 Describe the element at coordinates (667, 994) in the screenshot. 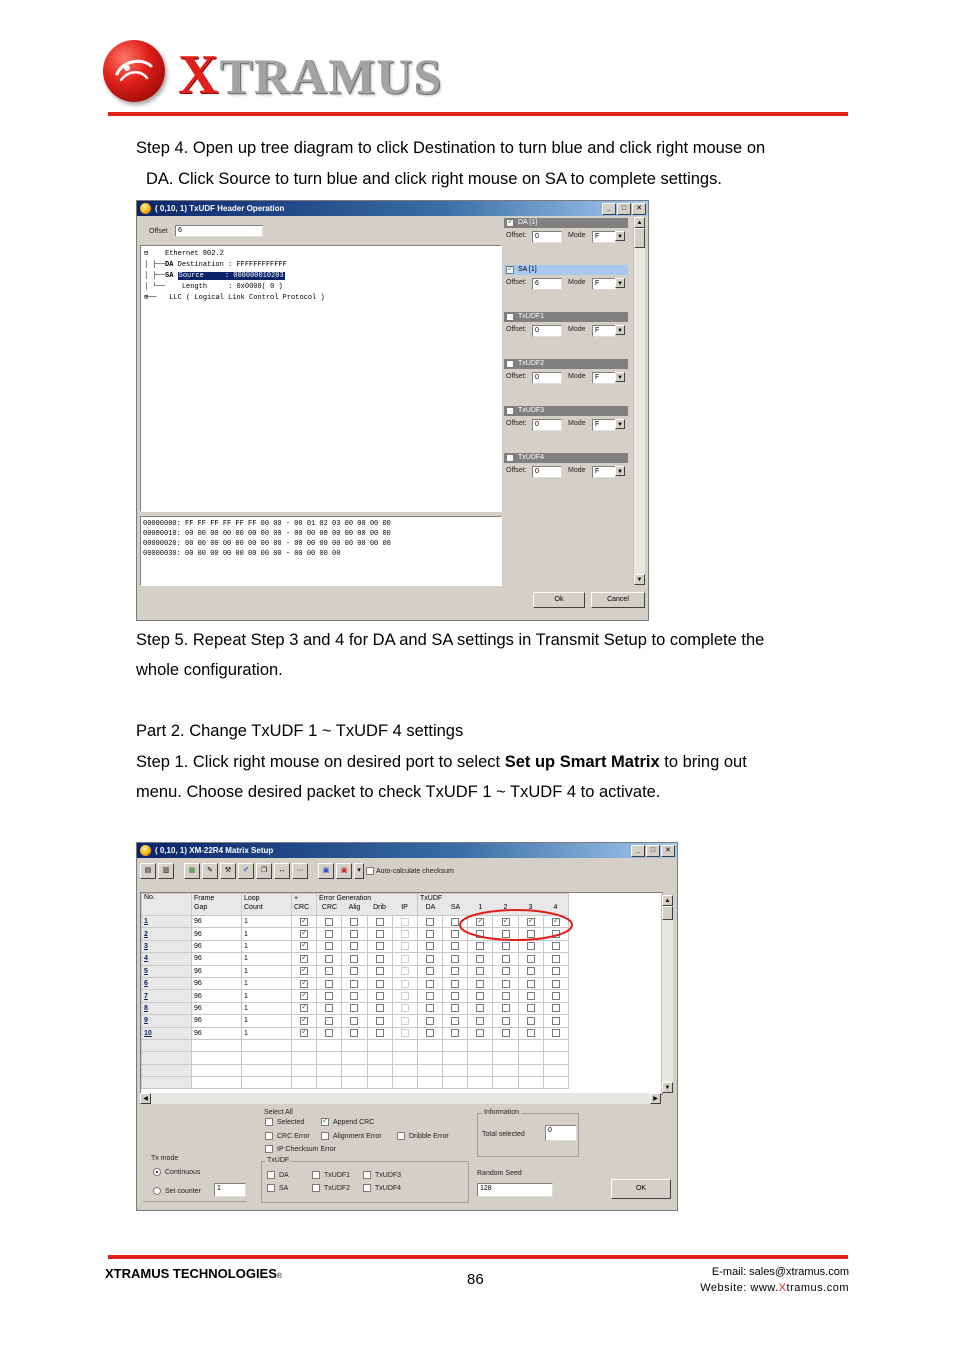

I see `matrix-vscrollbar: ▲ ▼` at that location.